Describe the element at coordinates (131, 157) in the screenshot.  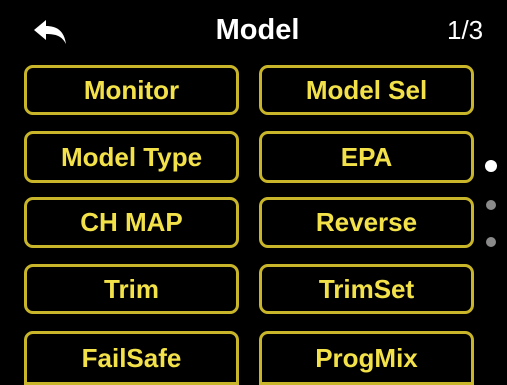
I see `model-type-button: Model Type` at that location.